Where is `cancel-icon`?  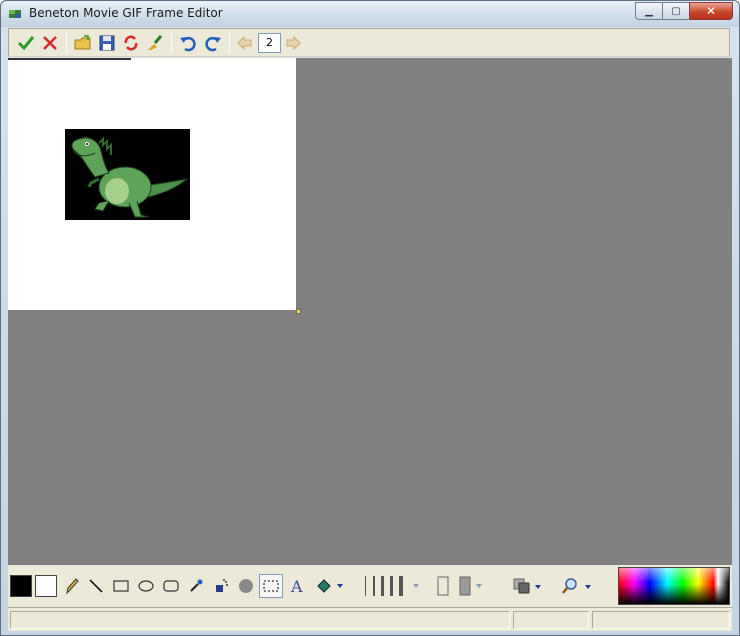
cancel-icon is located at coordinates (50, 43).